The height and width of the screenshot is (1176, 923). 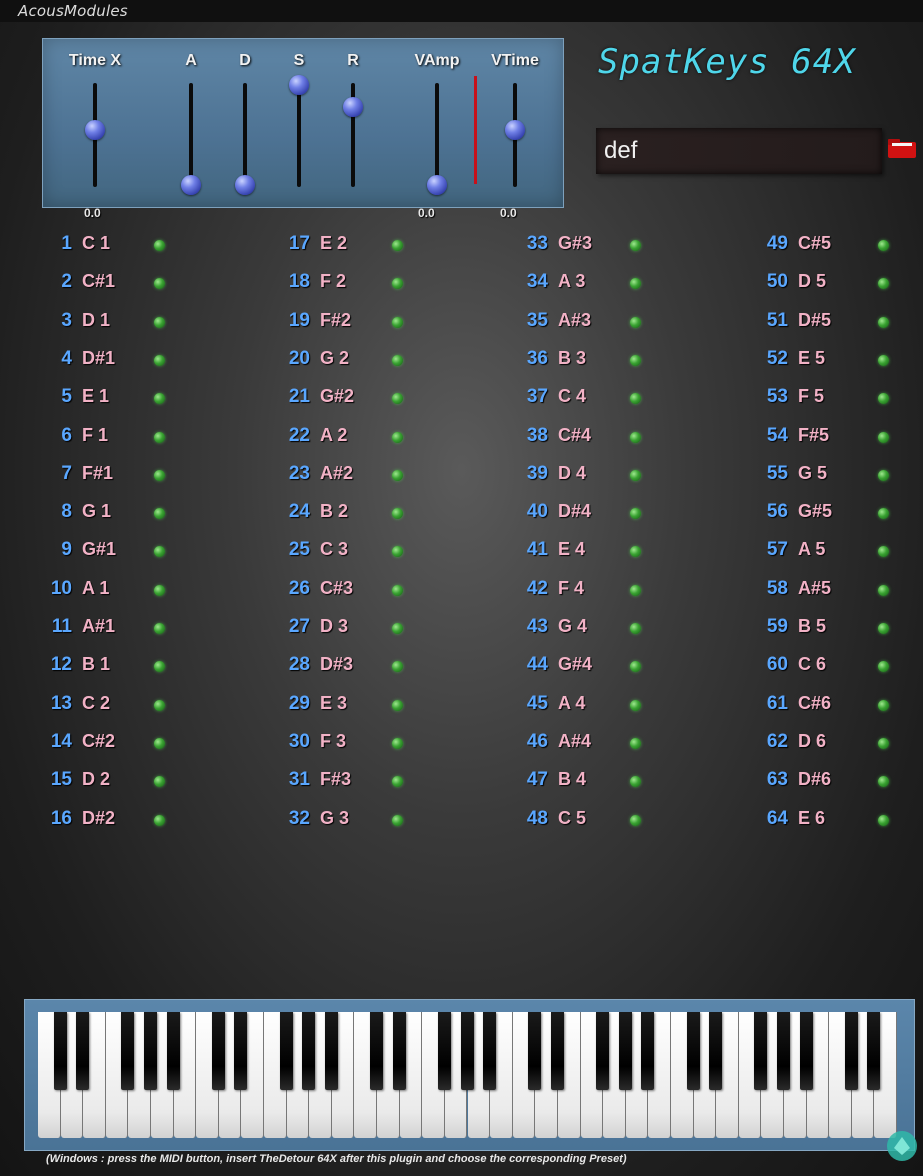 I want to click on slider-vtime: VTime, so click(x=515, y=123).